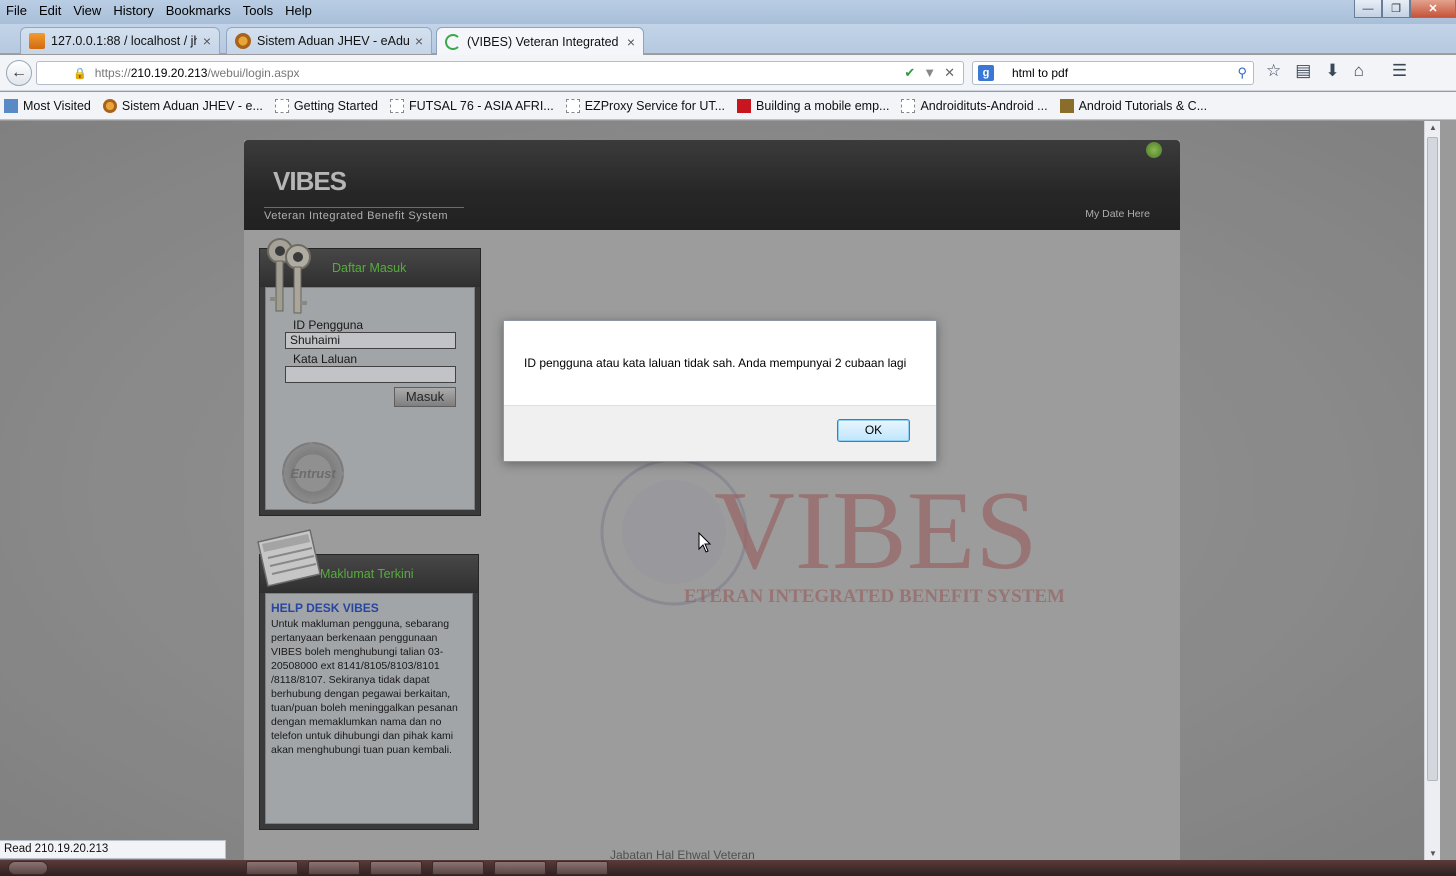 The image size is (1456, 876). I want to click on scroll-up-icon: ▲, so click(1433, 127).